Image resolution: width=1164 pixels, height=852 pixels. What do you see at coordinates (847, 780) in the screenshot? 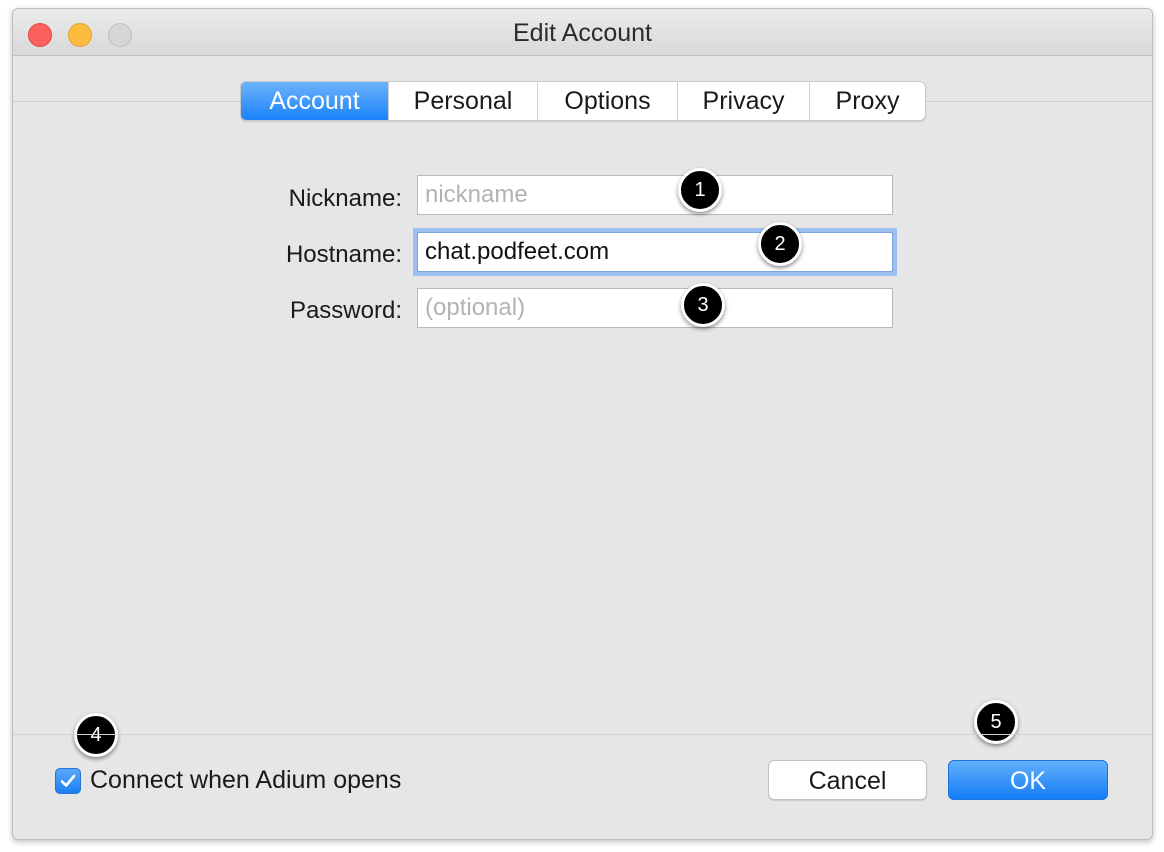
I see `cancel-button: Cancel` at bounding box center [847, 780].